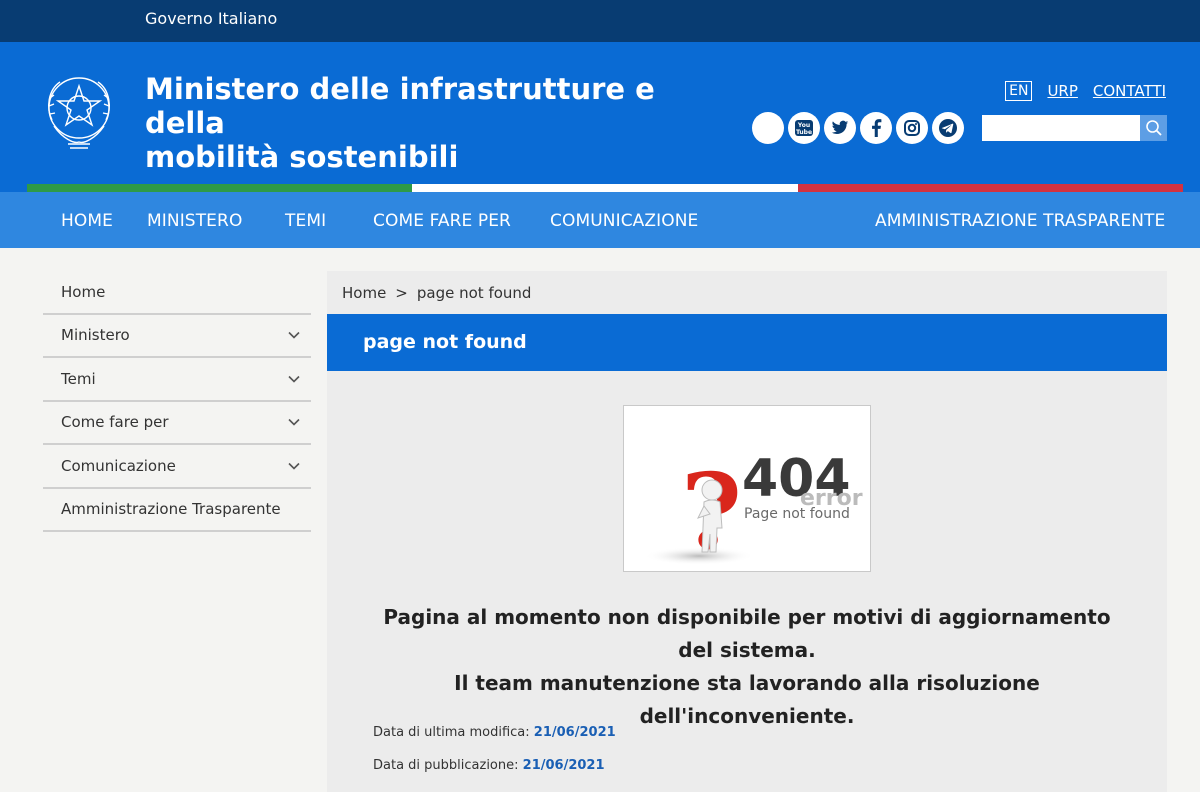 Image resolution: width=1200 pixels, height=792 pixels. I want to click on nav-amministrazione-trasparente: AMMINISTRAZIONE TRASPARENTE, so click(1020, 221).